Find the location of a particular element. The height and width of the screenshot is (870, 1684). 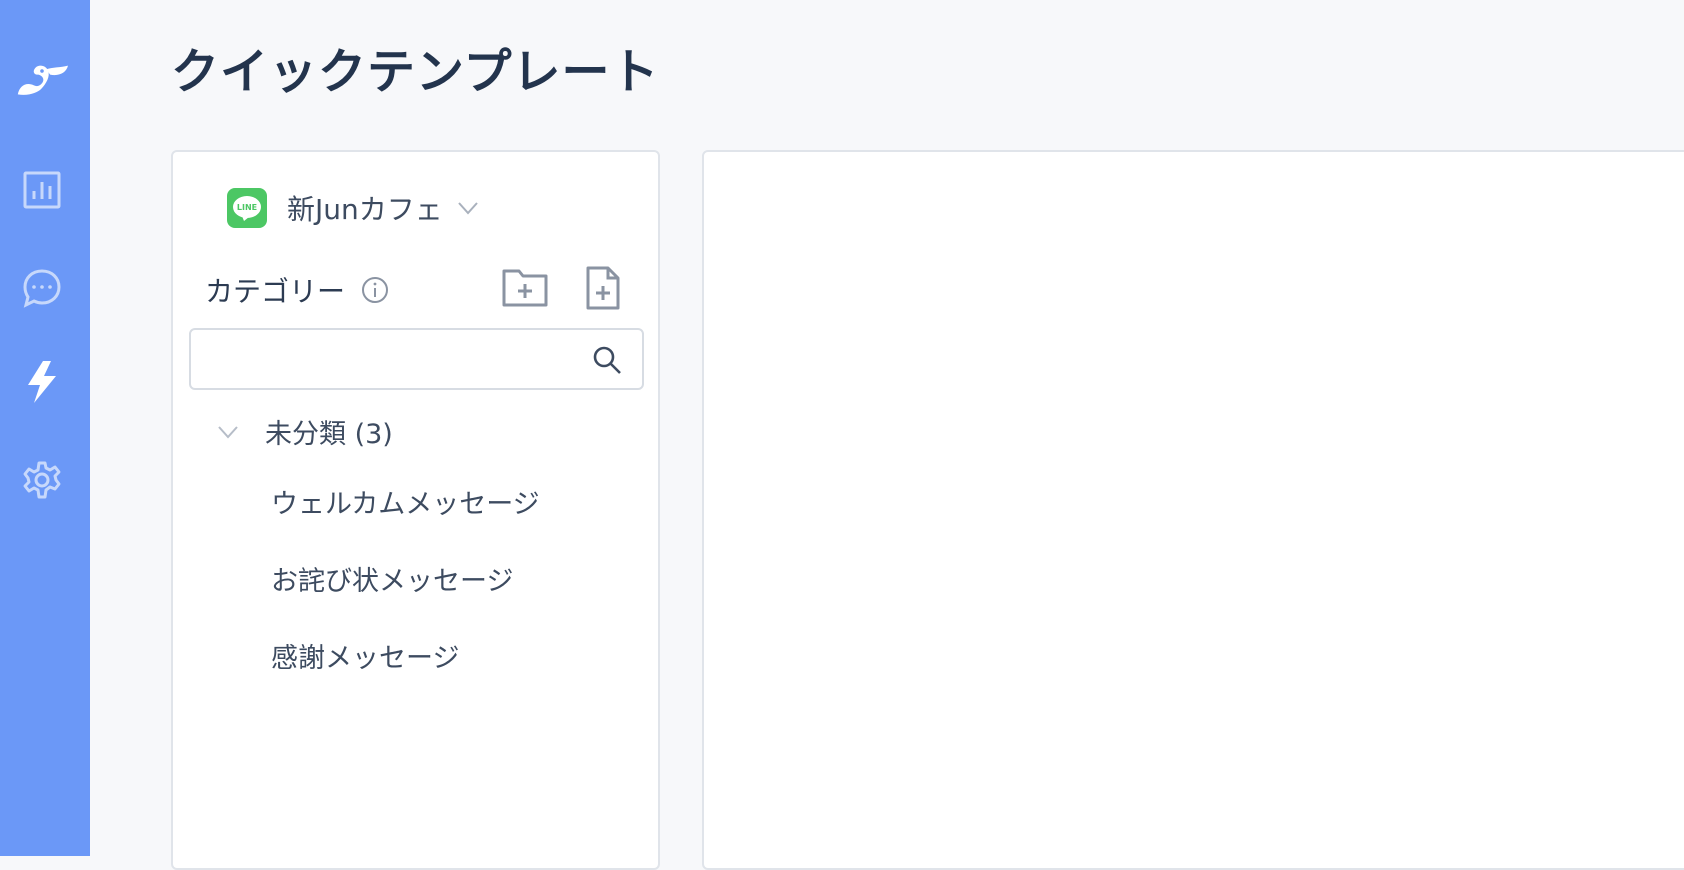

add-folder-button is located at coordinates (525, 287).